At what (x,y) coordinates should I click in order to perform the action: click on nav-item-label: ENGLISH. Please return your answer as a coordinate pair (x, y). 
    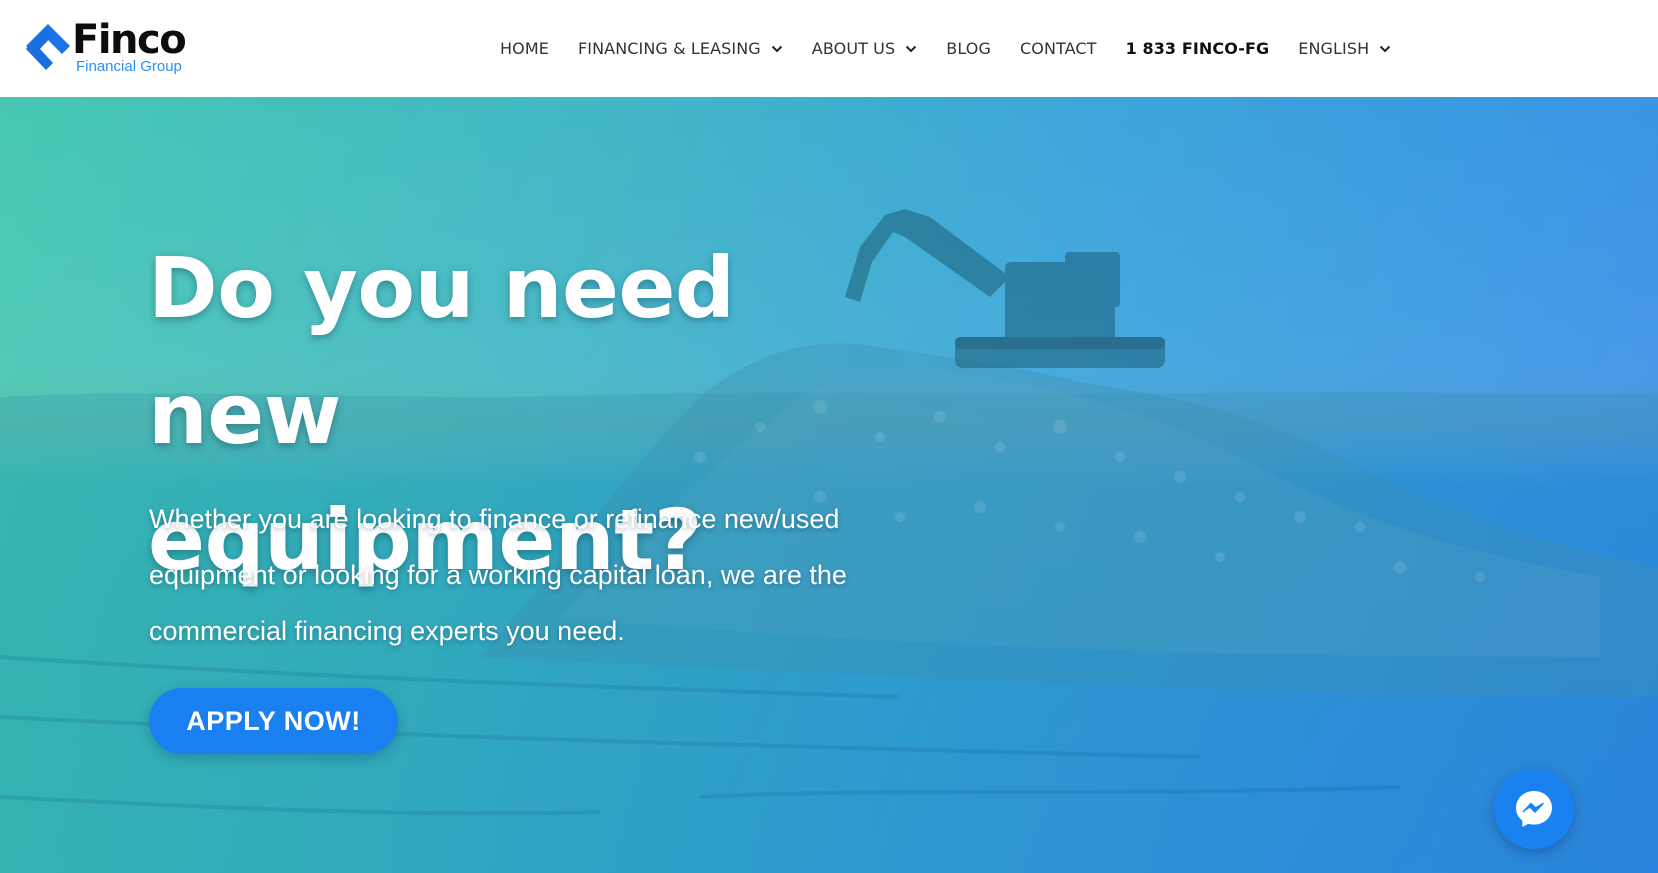
    Looking at the image, I should click on (1334, 48).